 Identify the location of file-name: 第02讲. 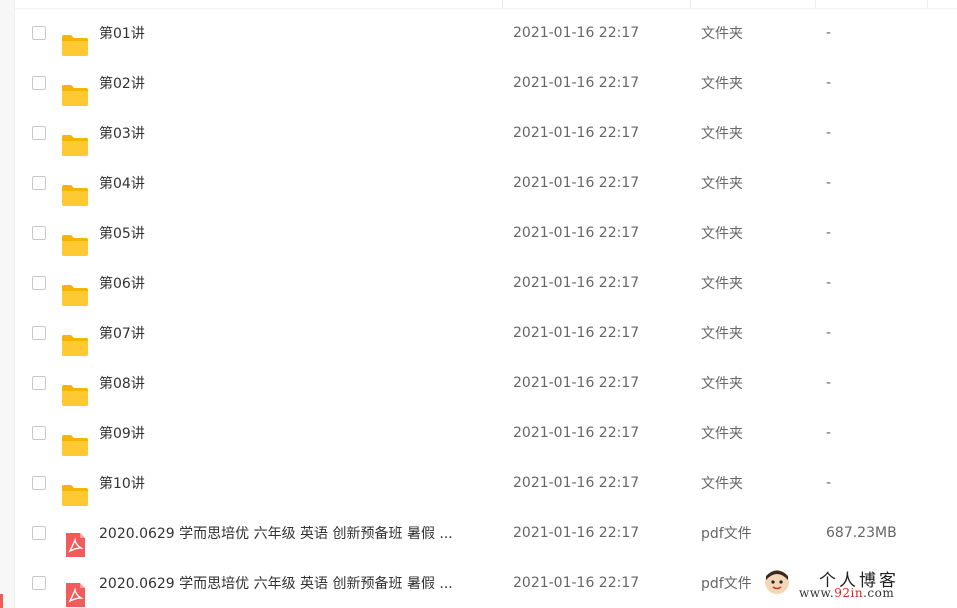
(299, 83).